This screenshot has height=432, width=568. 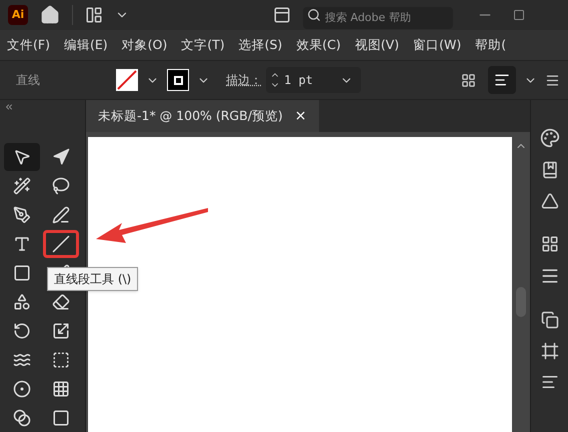 What do you see at coordinates (260, 45) in the screenshot?
I see `menu-item: 选择(S)` at bounding box center [260, 45].